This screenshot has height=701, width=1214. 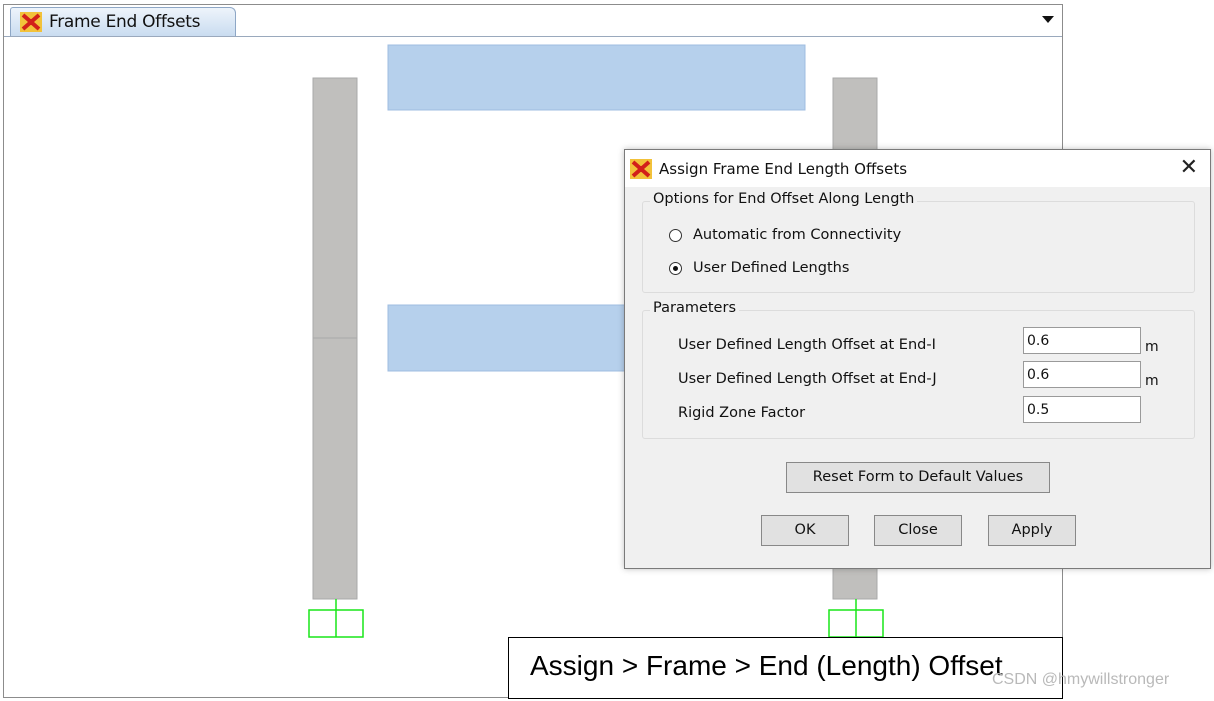 I want to click on menu-path-caption: Assign > Frame > End (Length) Offset, so click(x=785, y=668).